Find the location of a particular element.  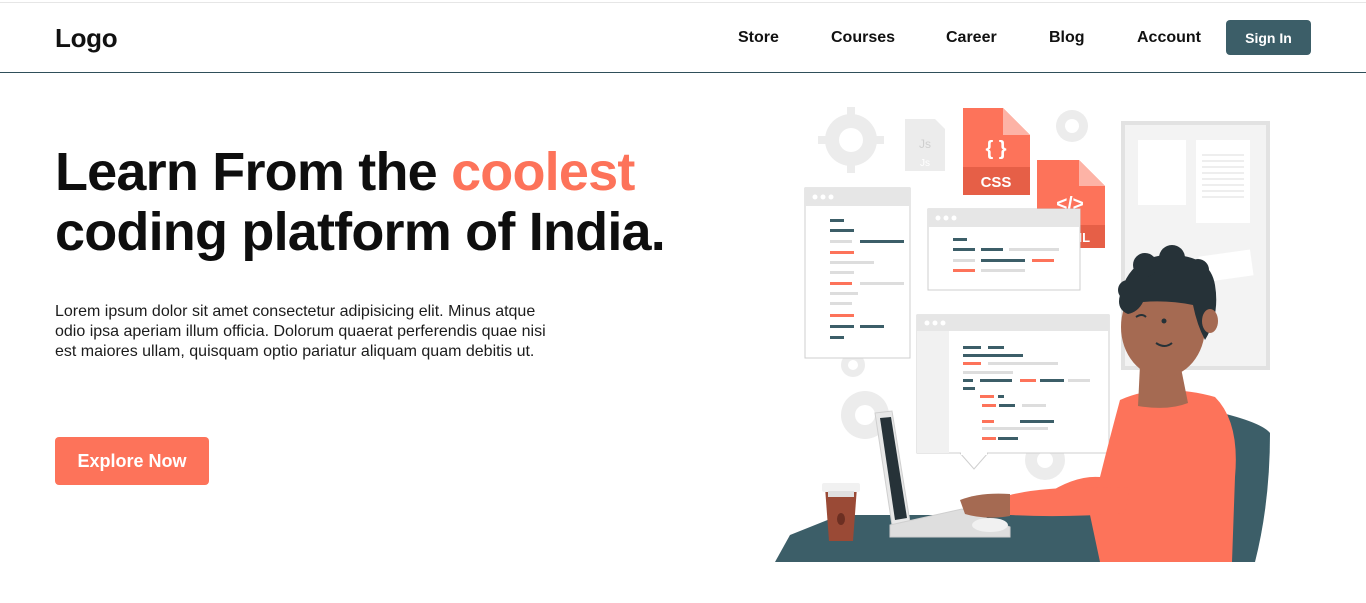

explore-now-button: Explore Now is located at coordinates (132, 461).